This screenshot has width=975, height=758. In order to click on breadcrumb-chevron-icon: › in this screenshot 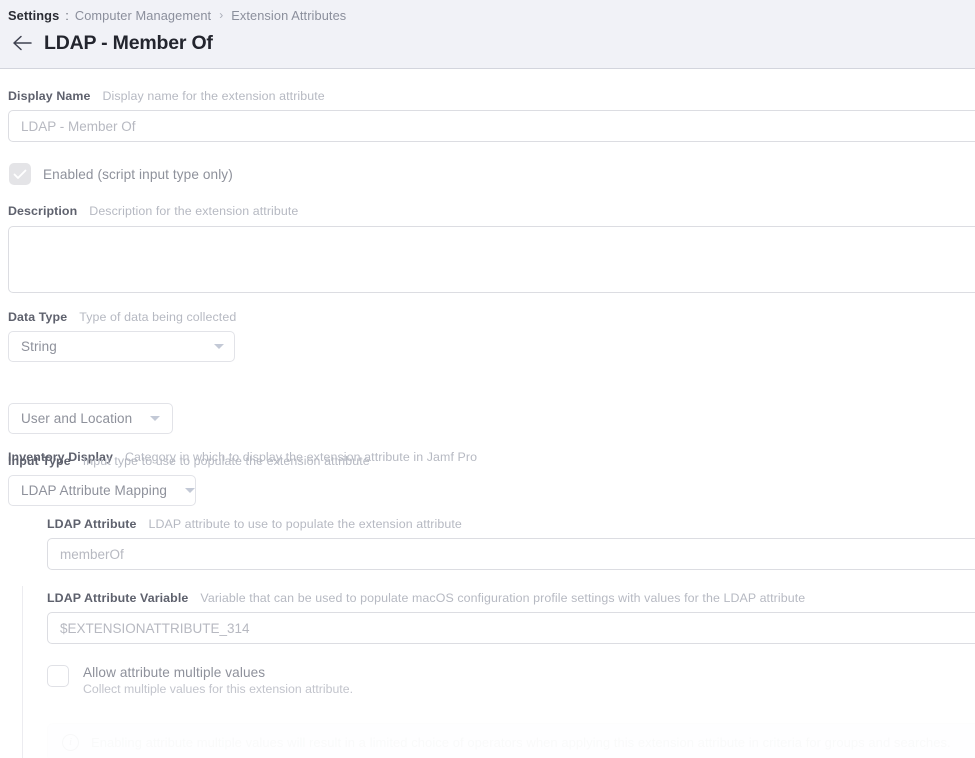, I will do `click(221, 15)`.